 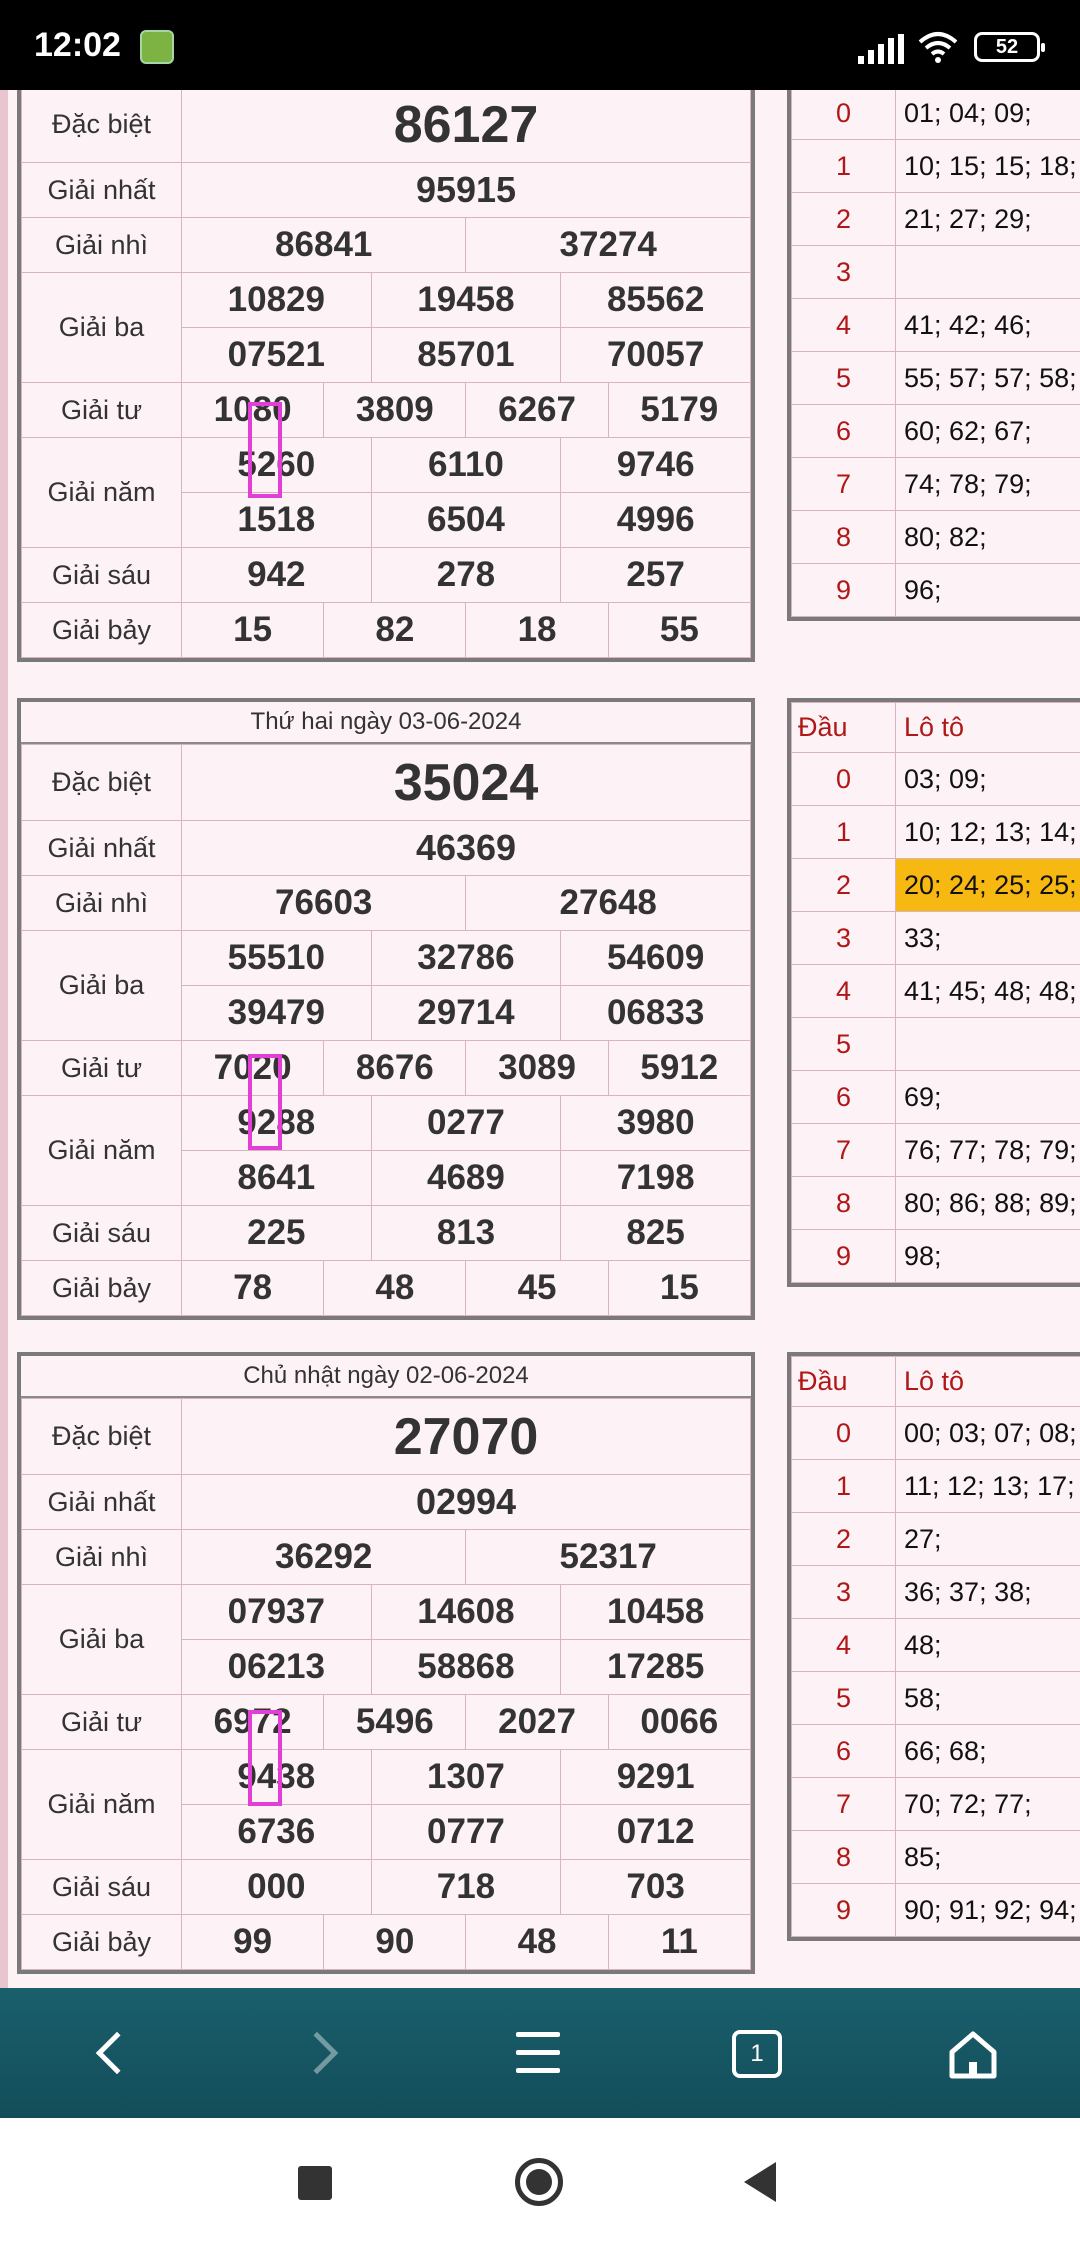 What do you see at coordinates (110, 2053) in the screenshot?
I see `back-button` at bounding box center [110, 2053].